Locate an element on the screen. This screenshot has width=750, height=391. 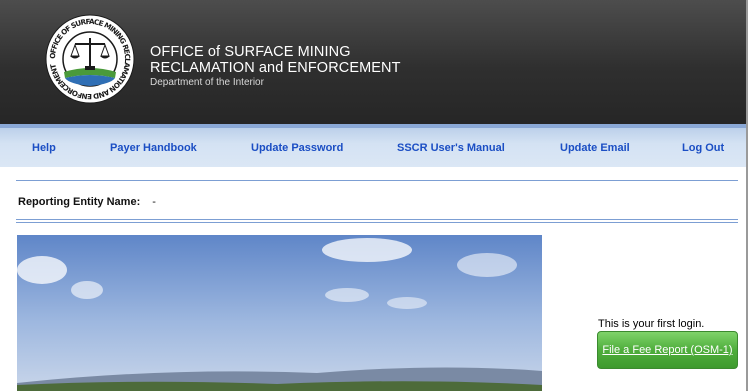
first-login-message: This is your first login. is located at coordinates (651, 324).